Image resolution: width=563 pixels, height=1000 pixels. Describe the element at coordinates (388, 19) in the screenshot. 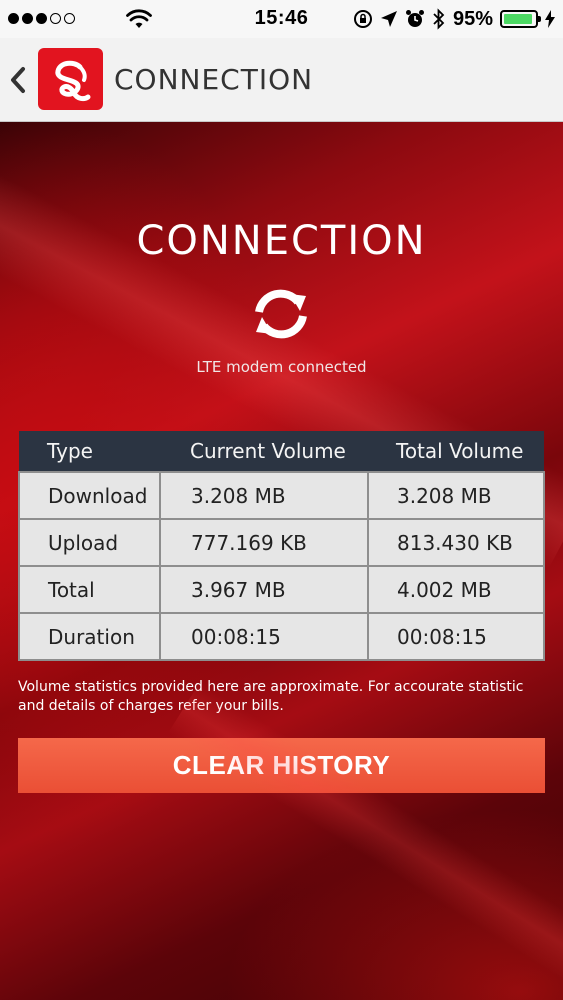

I see `location-icon` at that location.